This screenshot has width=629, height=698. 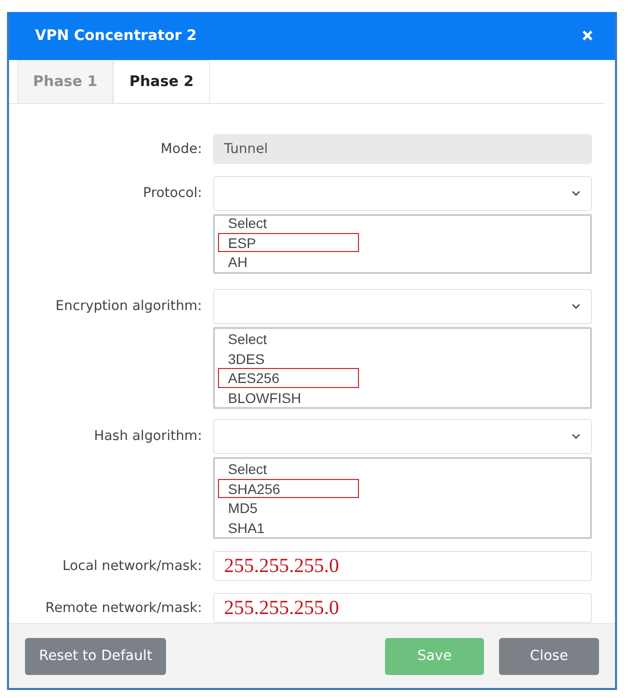 I want to click on close-icon, so click(x=587, y=36).